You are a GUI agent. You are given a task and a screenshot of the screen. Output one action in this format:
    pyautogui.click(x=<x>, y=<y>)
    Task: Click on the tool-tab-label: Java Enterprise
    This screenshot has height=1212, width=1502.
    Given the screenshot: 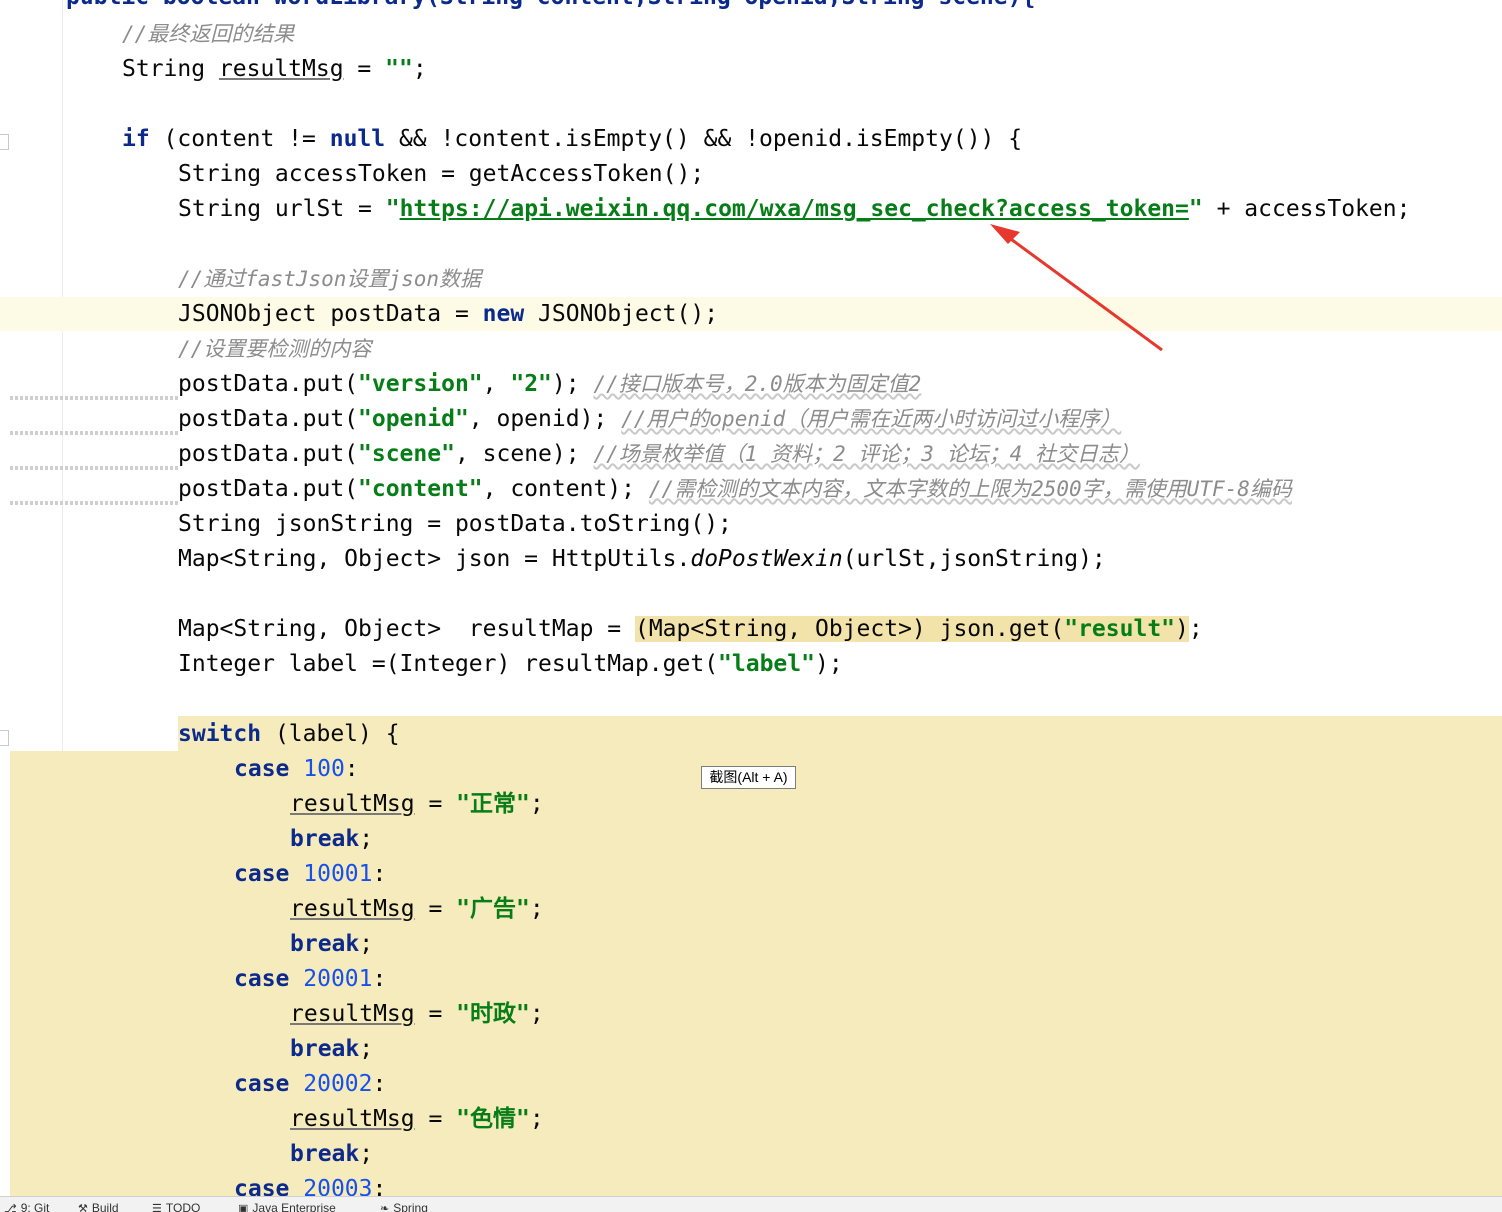 What is the action you would take?
    pyautogui.click(x=294, y=1206)
    